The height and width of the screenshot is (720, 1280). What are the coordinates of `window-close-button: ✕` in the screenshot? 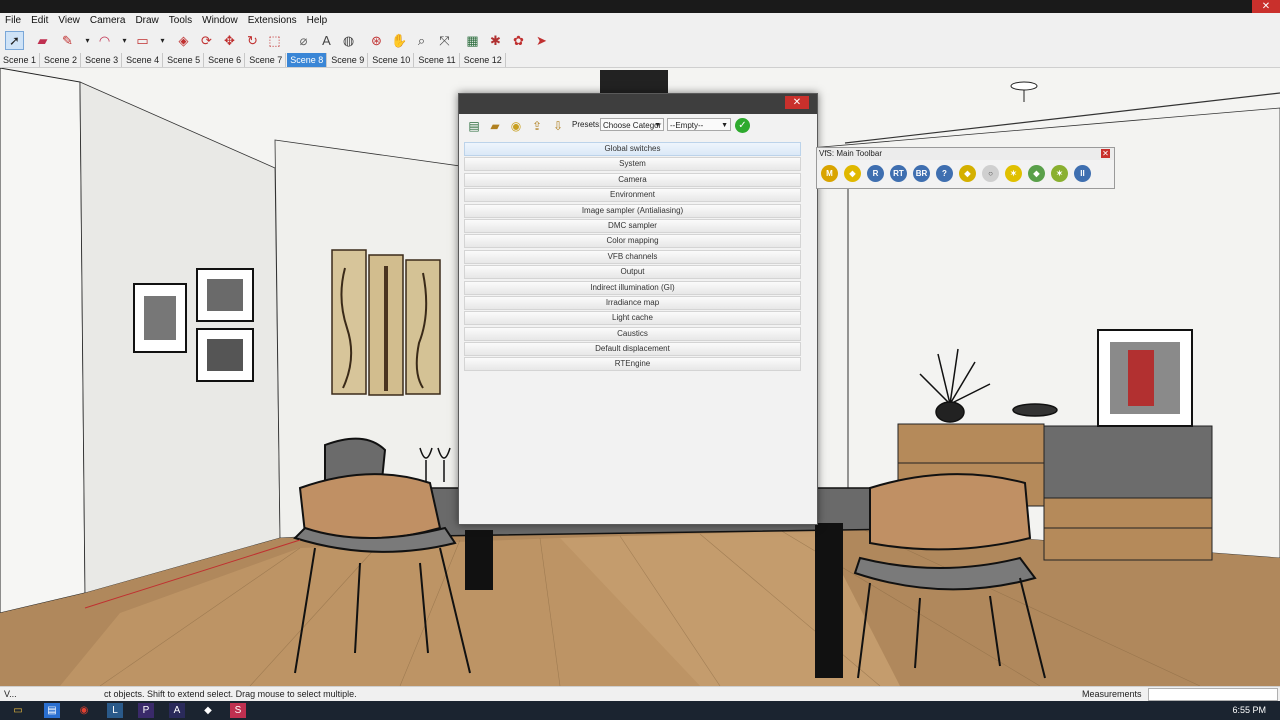 It's located at (1266, 6).